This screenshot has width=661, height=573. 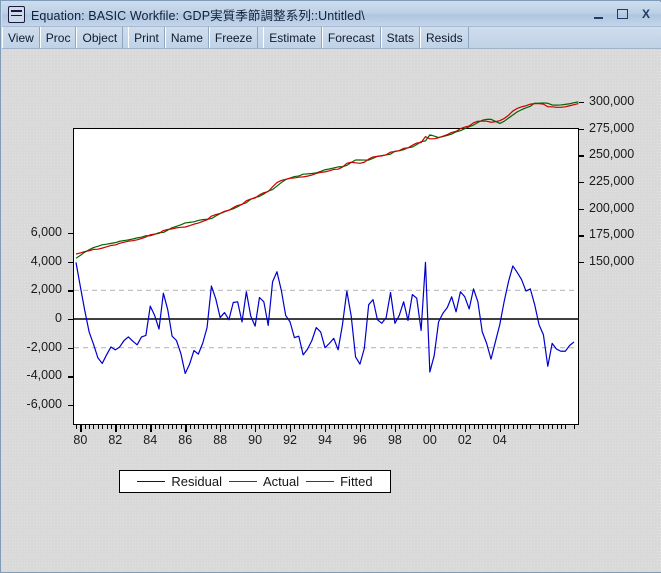 I want to click on close-icon: X, so click(x=646, y=14).